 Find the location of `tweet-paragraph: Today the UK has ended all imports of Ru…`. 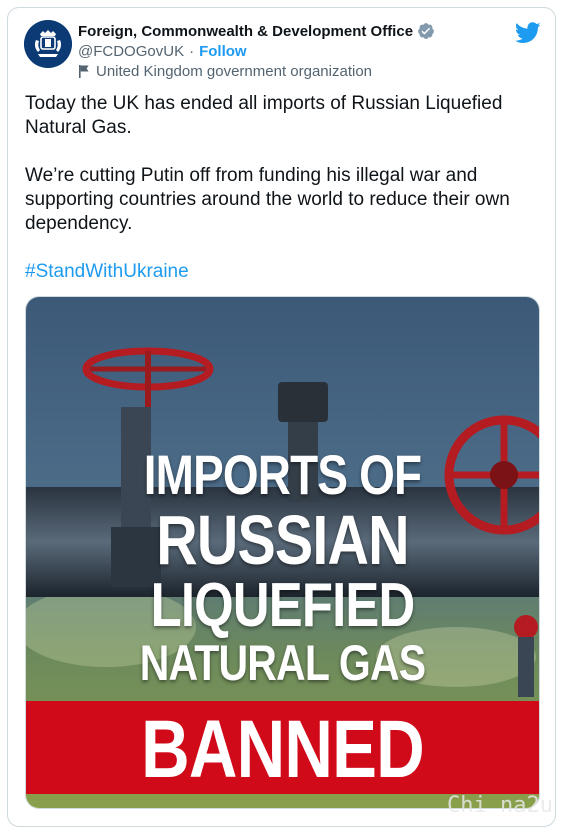

tweet-paragraph: Today the UK has ended all imports of Ru… is located at coordinates (282, 116).